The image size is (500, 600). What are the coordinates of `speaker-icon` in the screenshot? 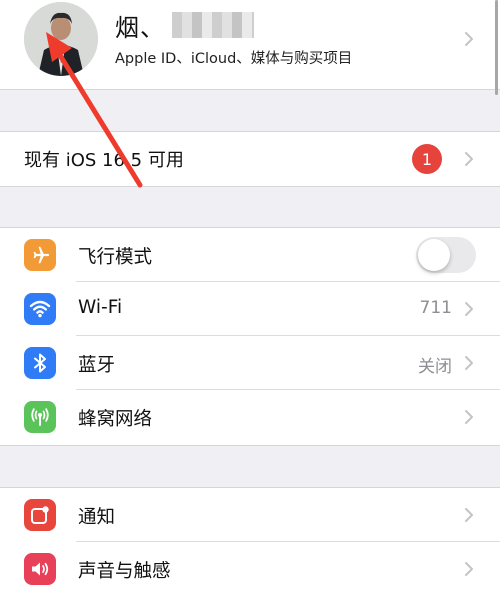 It's located at (40, 569).